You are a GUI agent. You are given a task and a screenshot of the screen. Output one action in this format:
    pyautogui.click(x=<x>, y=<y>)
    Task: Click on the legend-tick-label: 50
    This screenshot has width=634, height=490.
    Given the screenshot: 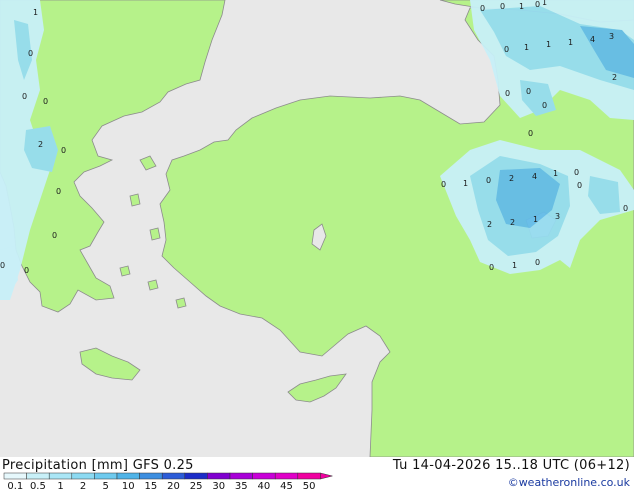 What is the action you would take?
    pyautogui.click(x=309, y=485)
    